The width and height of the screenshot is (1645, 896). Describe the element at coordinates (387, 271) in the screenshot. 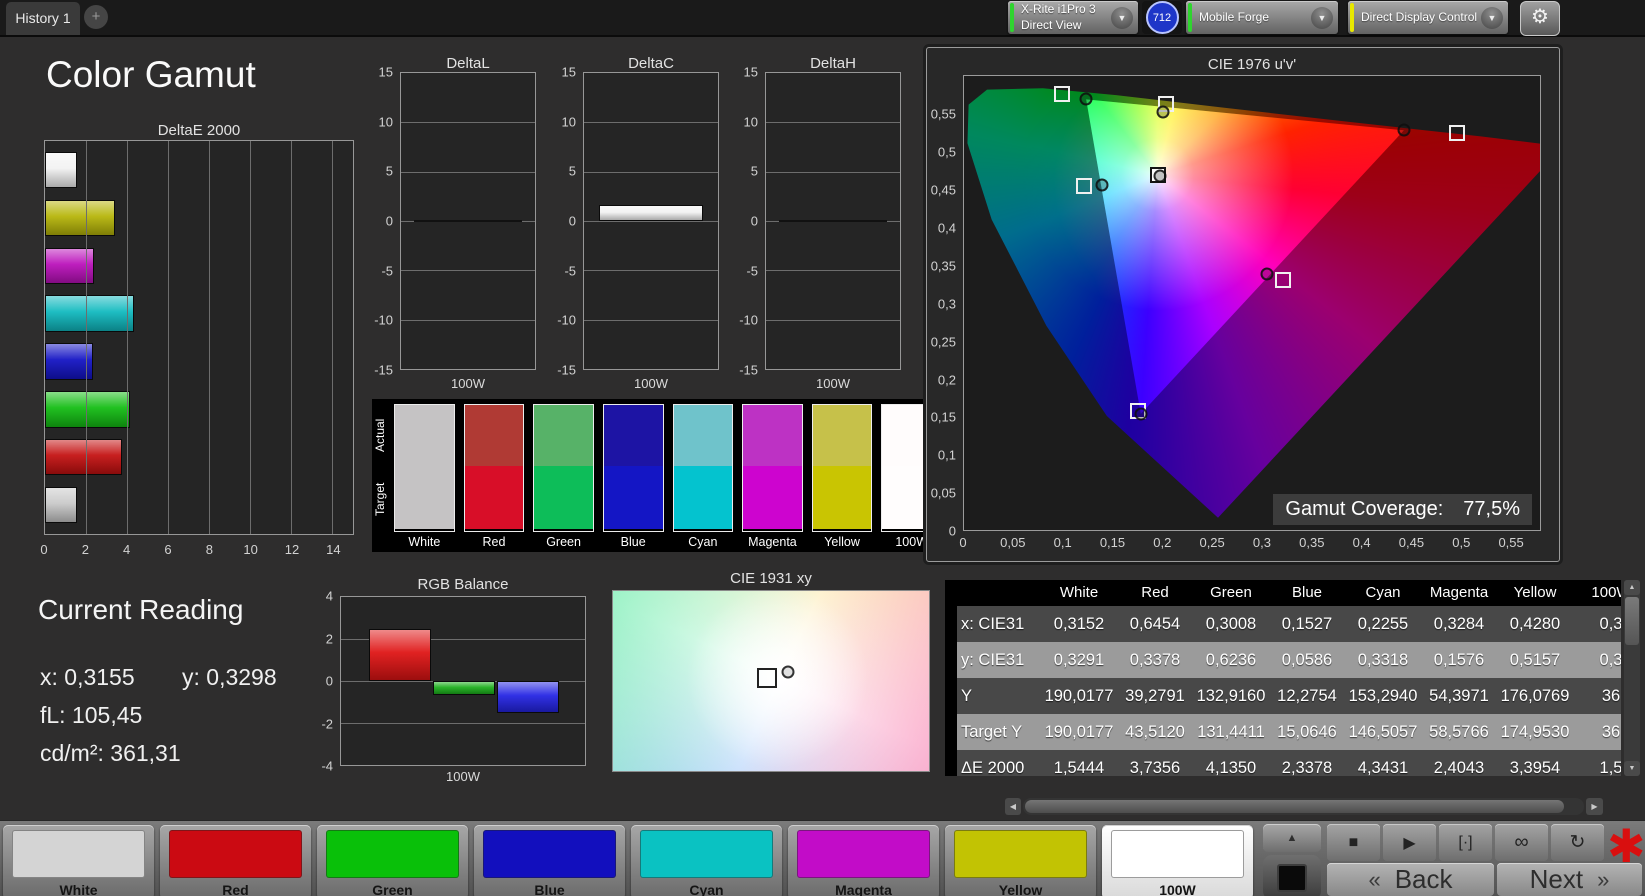

I see `axis-tick: -5` at that location.